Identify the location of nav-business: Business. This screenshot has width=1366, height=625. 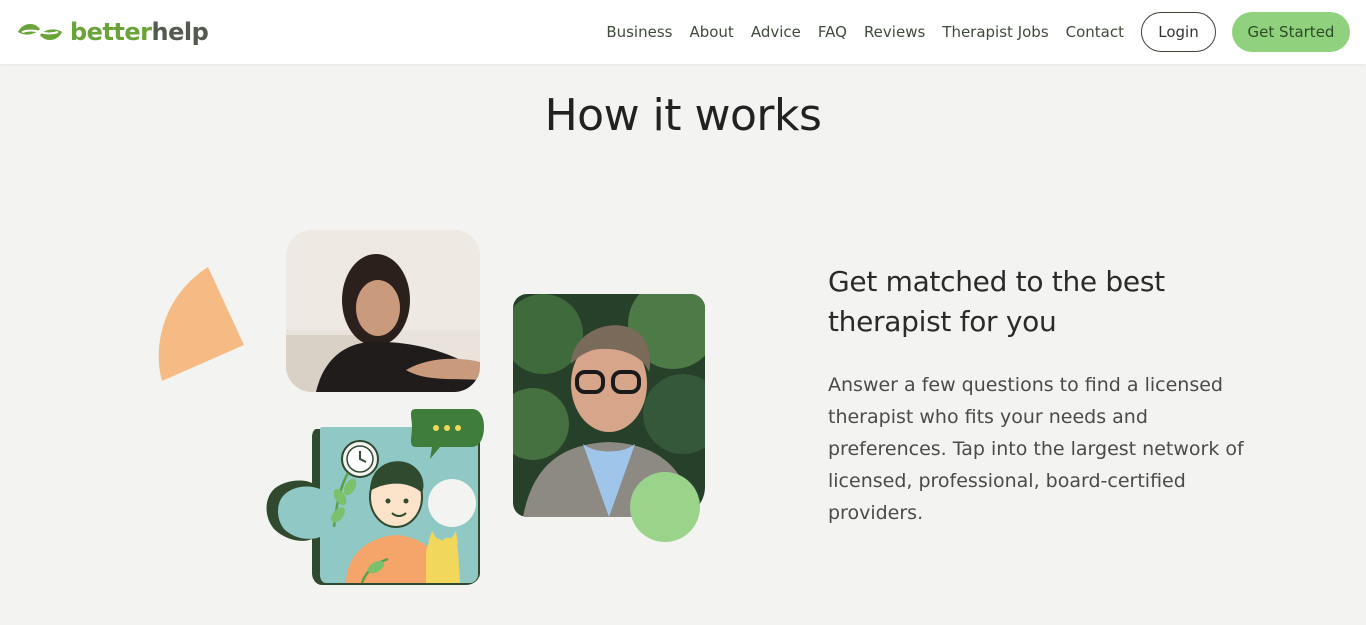
(639, 32).